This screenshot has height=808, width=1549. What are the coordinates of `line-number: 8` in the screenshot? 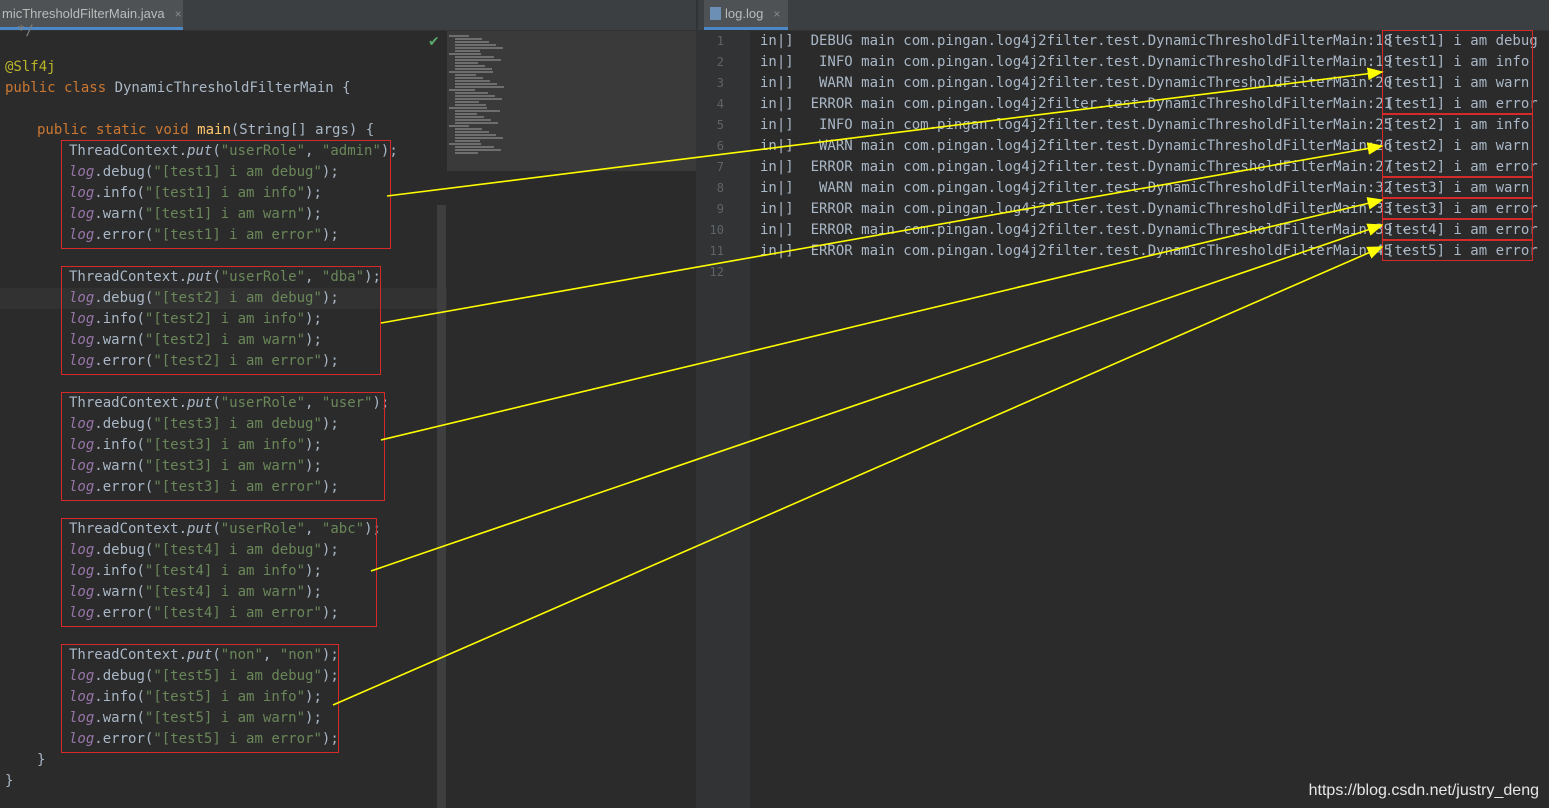 It's located at (720, 188).